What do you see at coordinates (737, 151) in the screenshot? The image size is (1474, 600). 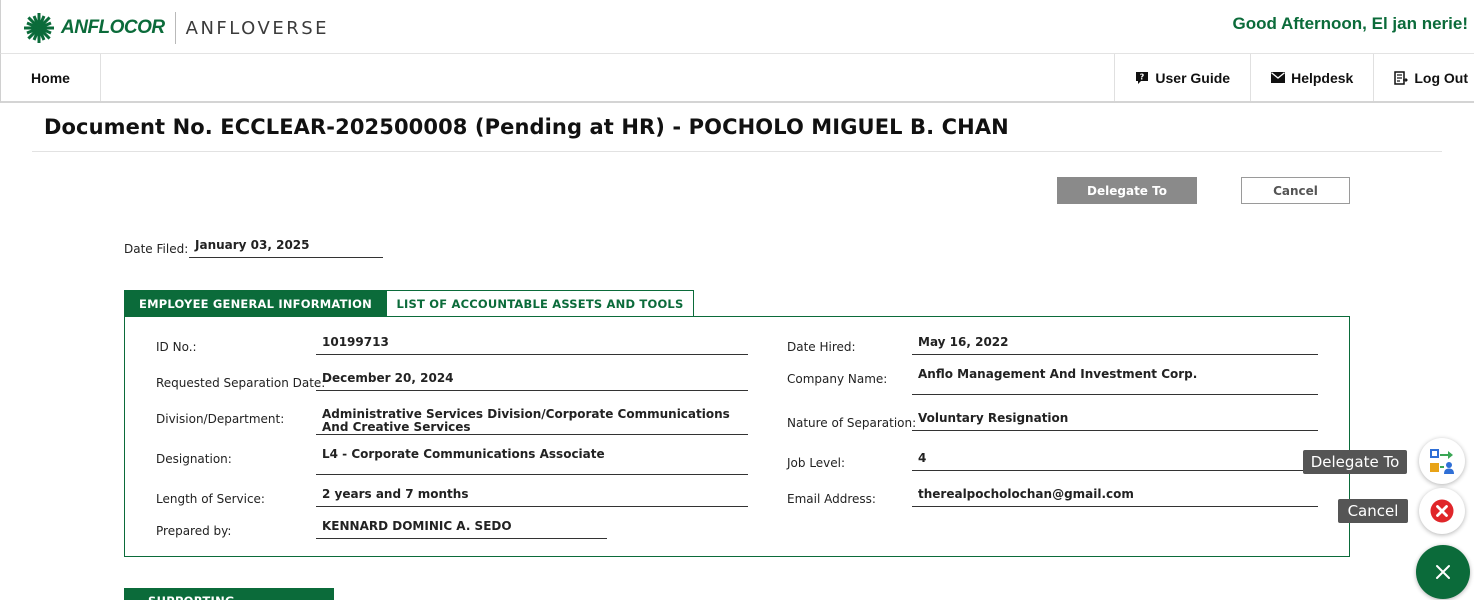 I see `title-divider` at bounding box center [737, 151].